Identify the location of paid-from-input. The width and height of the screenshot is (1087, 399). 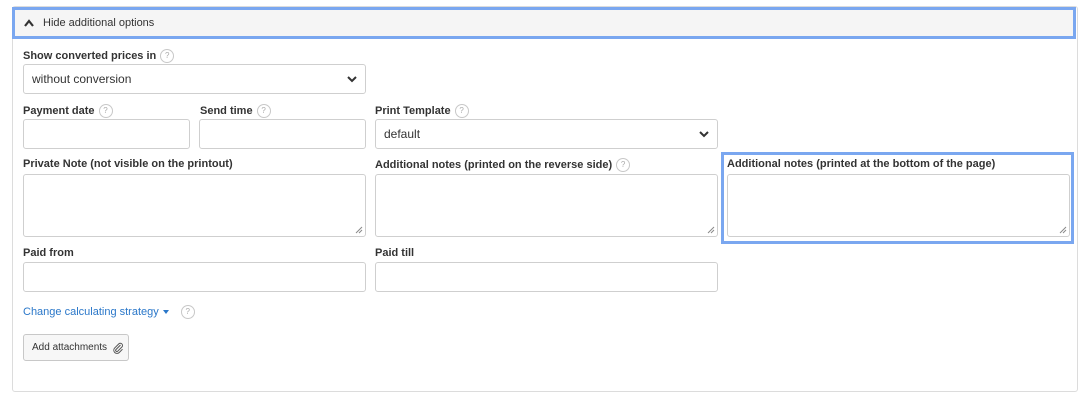
(194, 277).